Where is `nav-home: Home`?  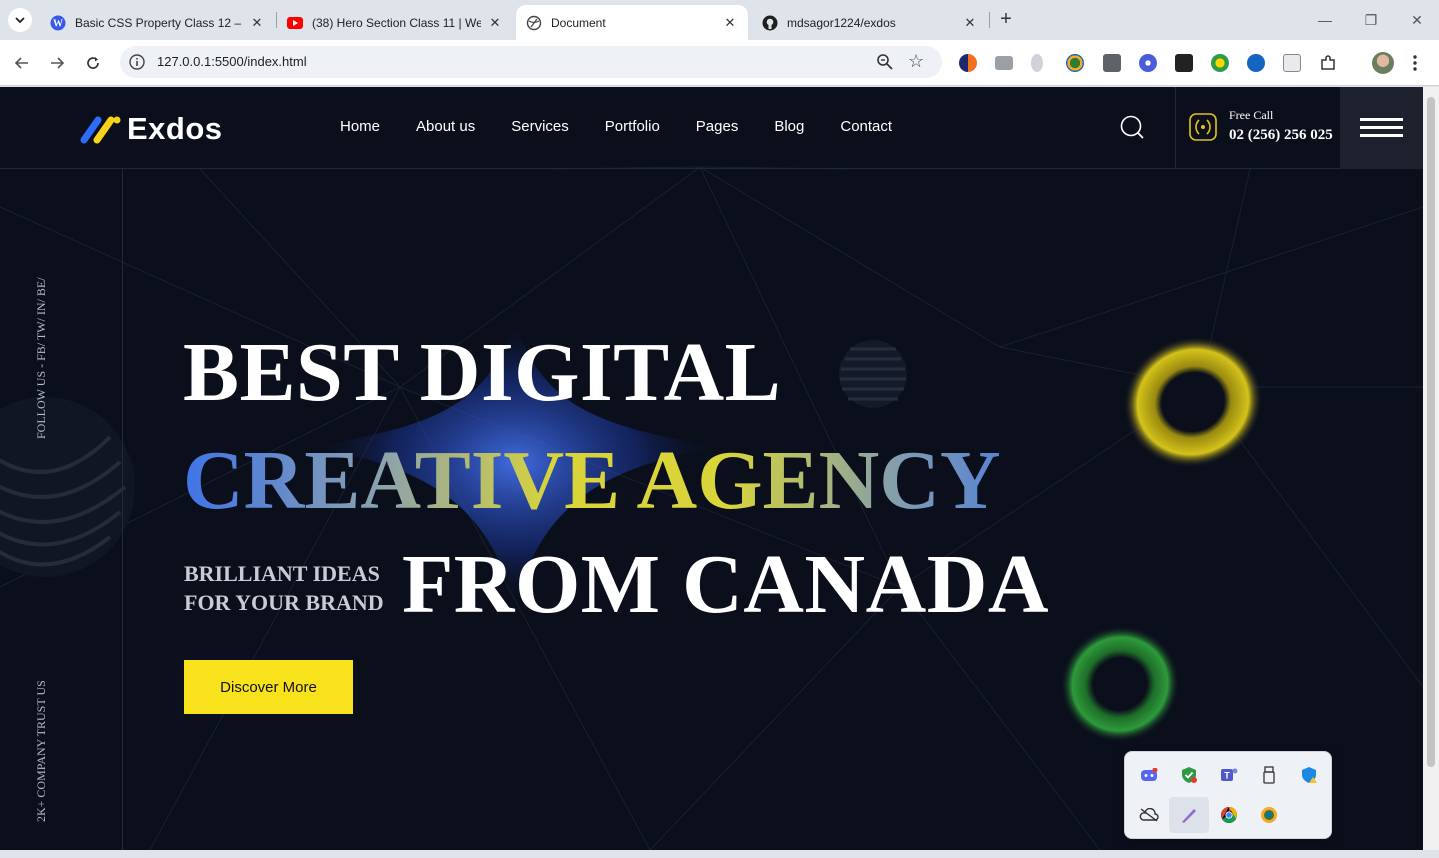
nav-home: Home is located at coordinates (360, 126).